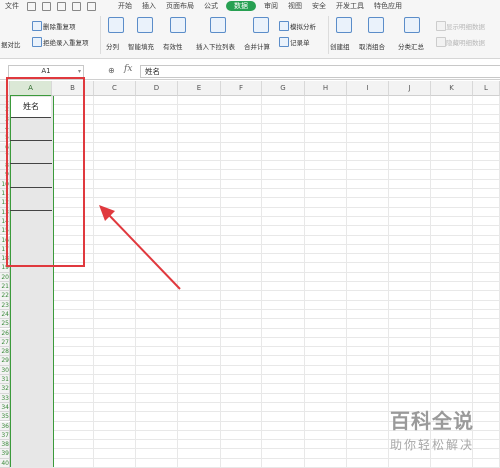  Describe the element at coordinates (5, 296) in the screenshot. I see `row-header-22: 22` at that location.